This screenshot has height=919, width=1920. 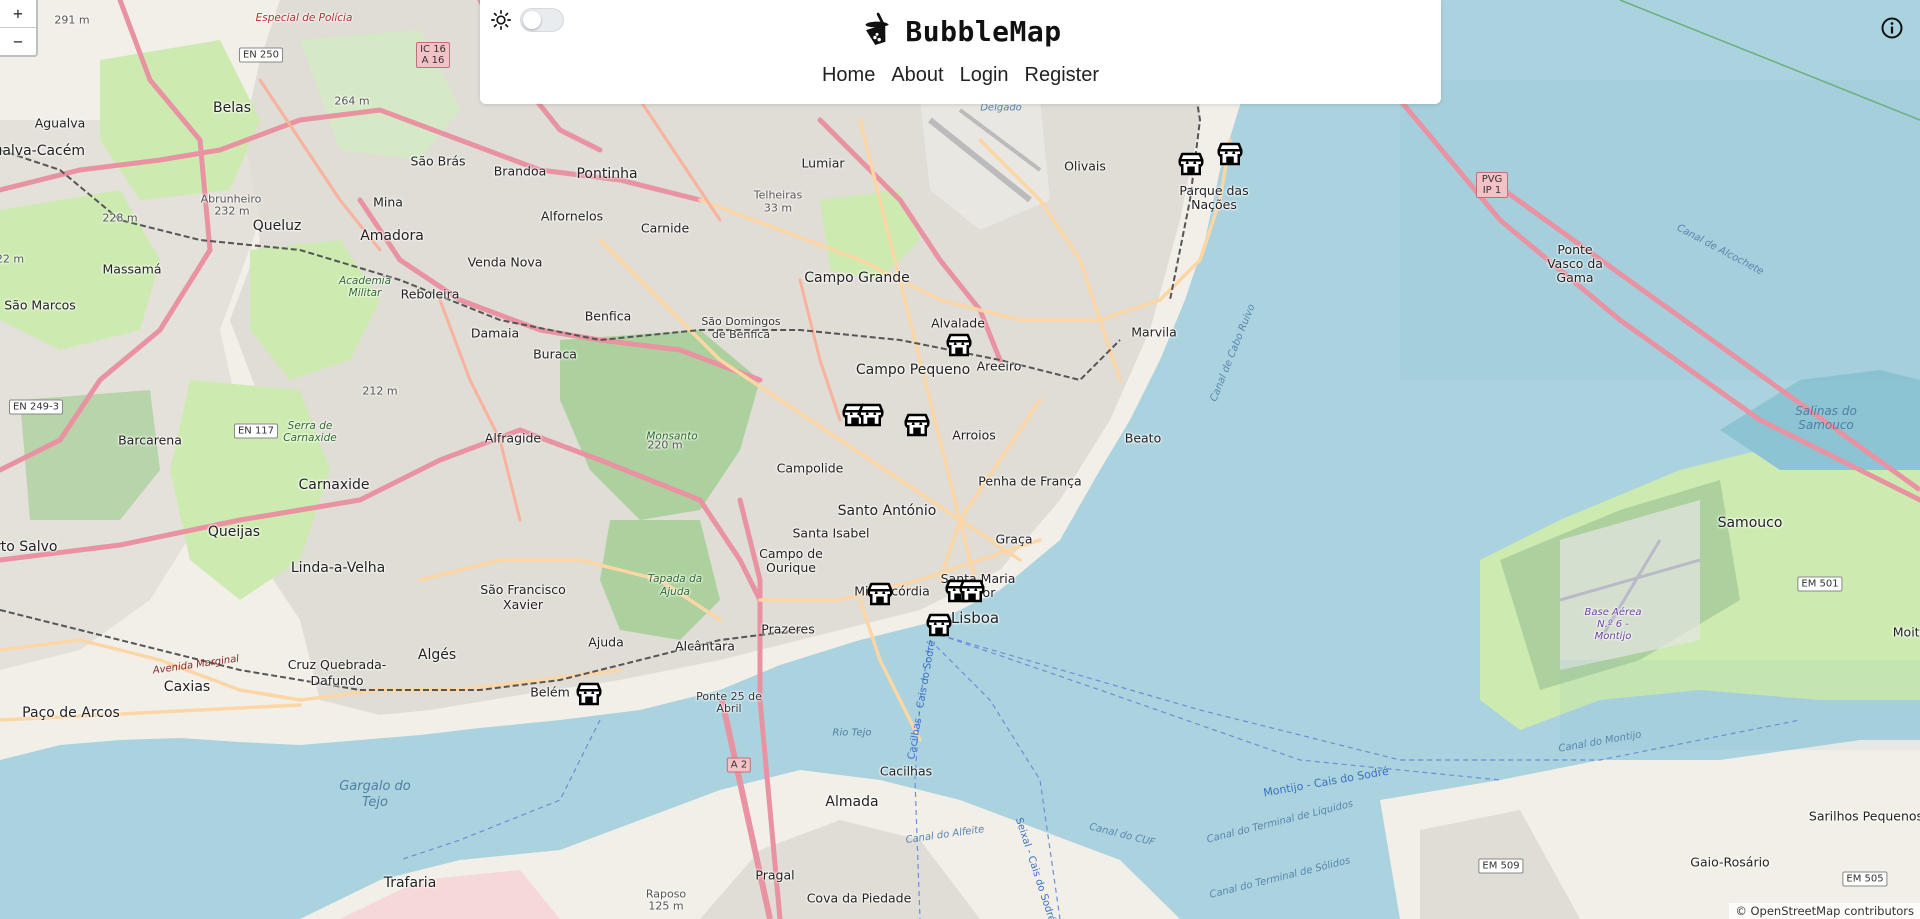 I want to click on road-shield: A 2, so click(x=739, y=765).